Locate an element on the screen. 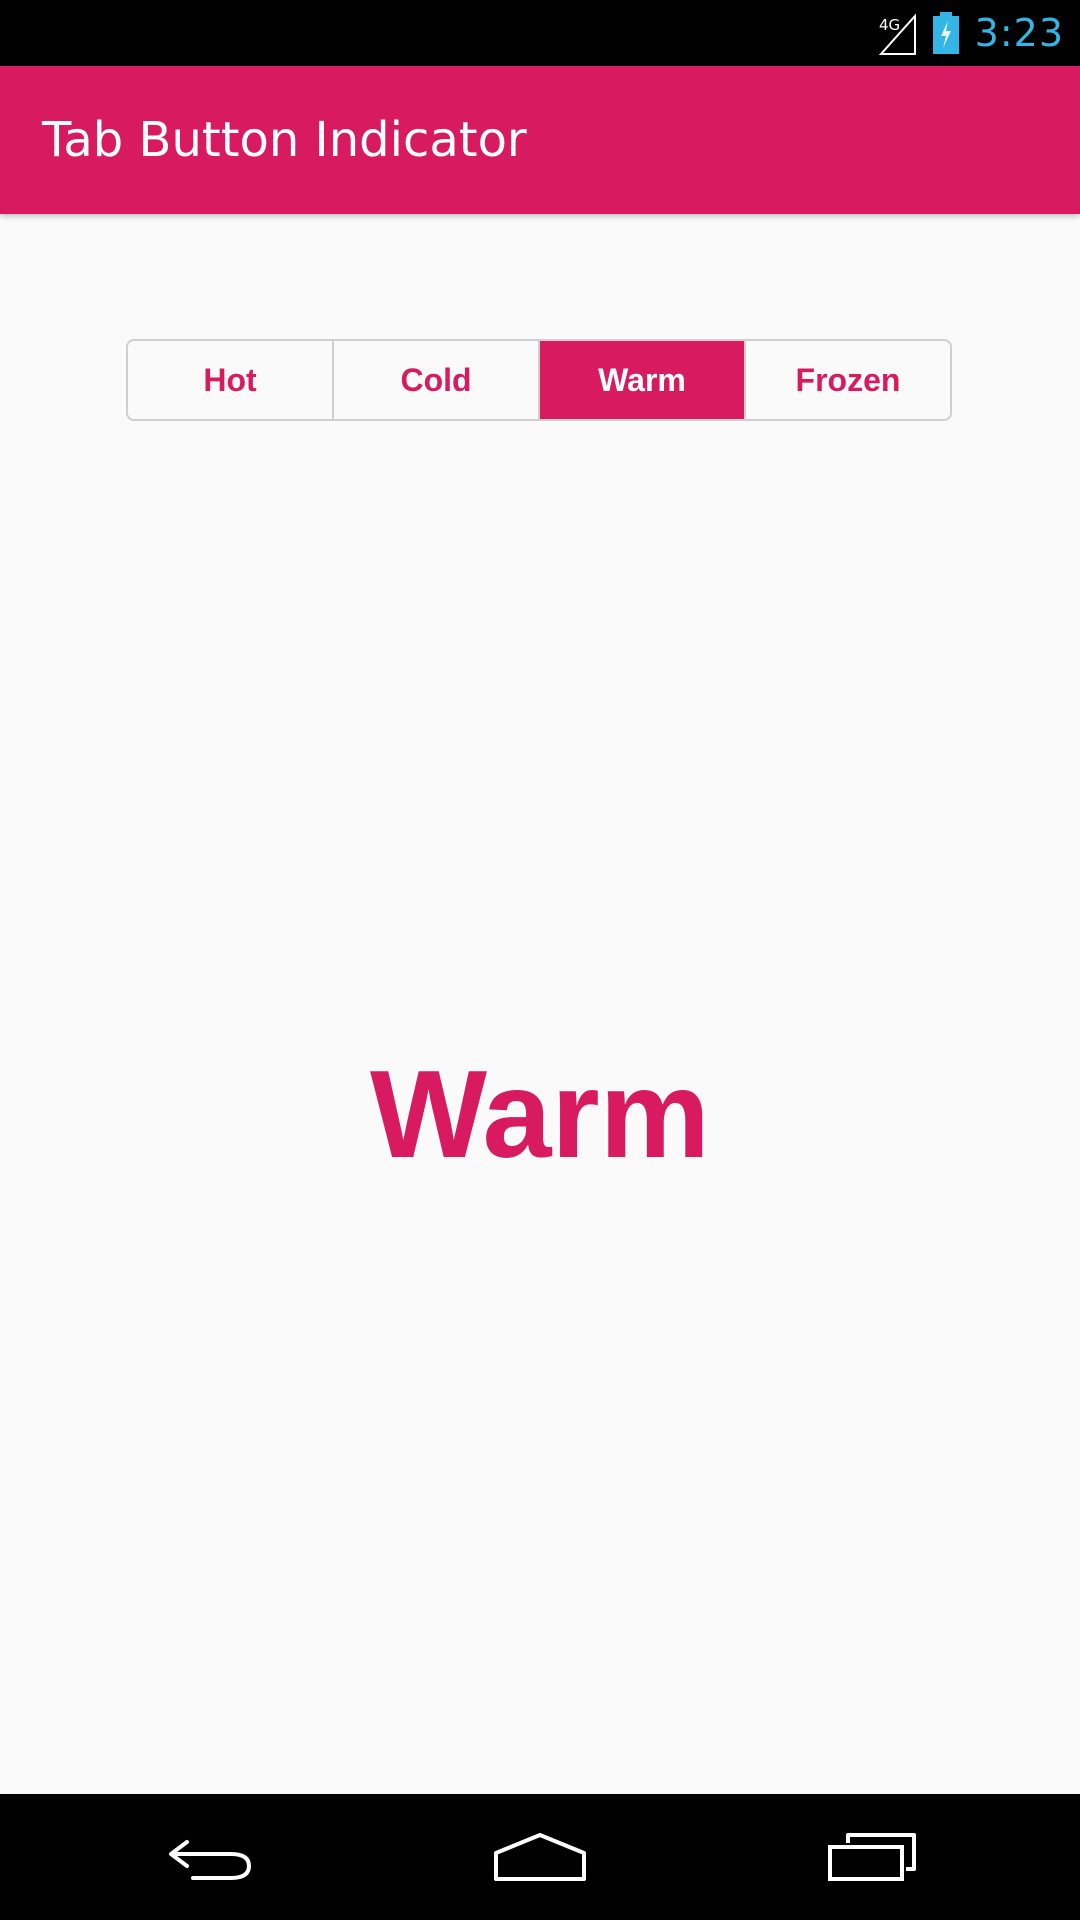 The height and width of the screenshot is (1920, 1080). home-button is located at coordinates (540, 1857).